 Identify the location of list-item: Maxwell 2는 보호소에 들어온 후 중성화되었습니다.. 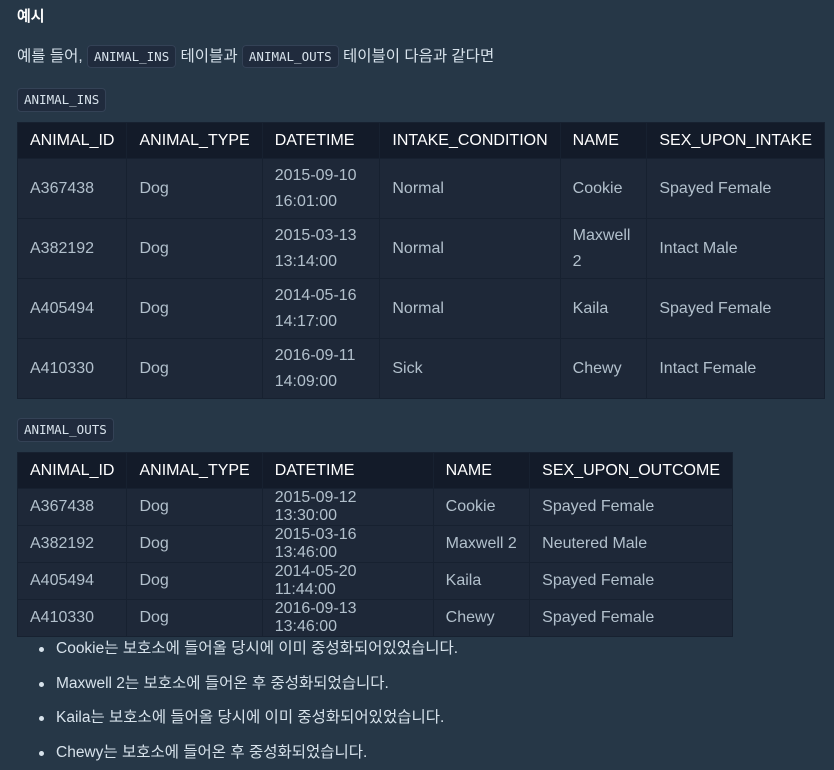
(248, 684).